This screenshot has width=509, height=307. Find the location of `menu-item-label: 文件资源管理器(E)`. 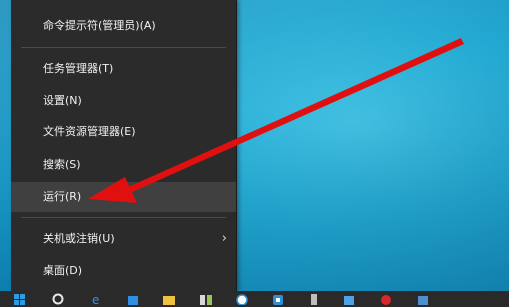

menu-item-label: 文件资源管理器(E) is located at coordinates (89, 131).